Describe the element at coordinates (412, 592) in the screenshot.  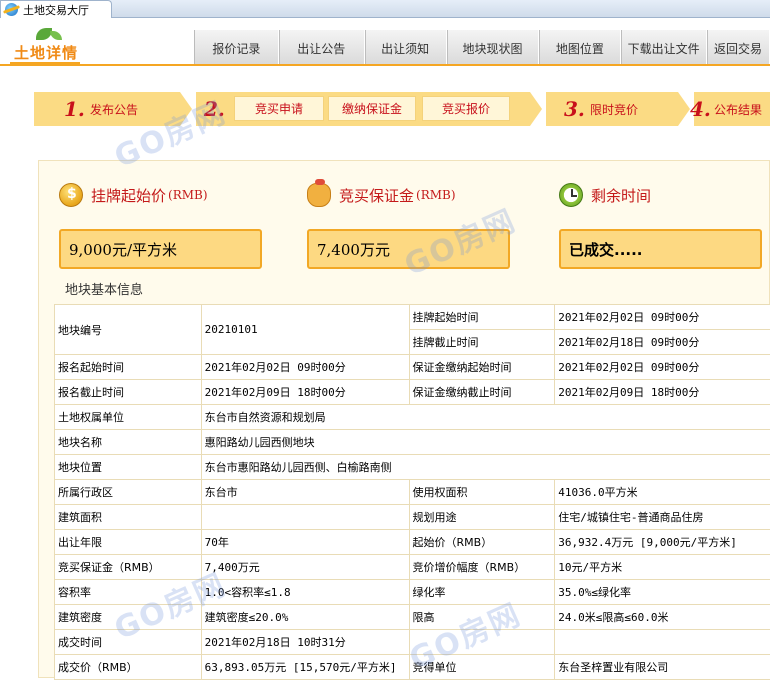
I see `table-row: 容积率 1.0<容积率≤1.8 绿化率 35.0%≤绿化率` at that location.